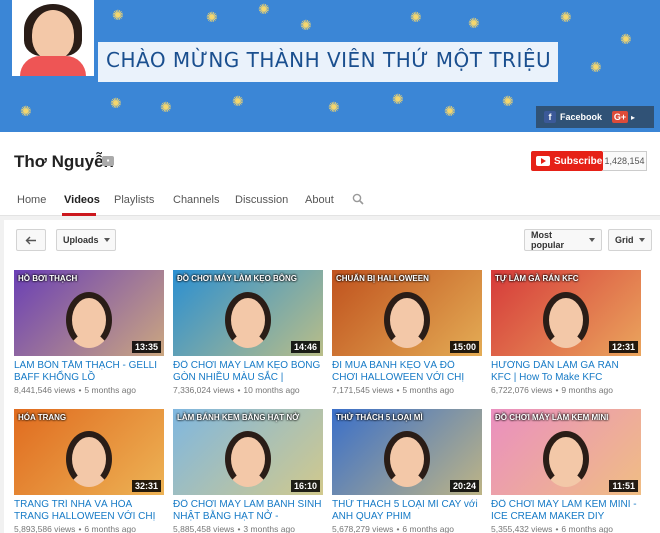  Describe the element at coordinates (31, 200) in the screenshot. I see `tab-home: Home` at that location.